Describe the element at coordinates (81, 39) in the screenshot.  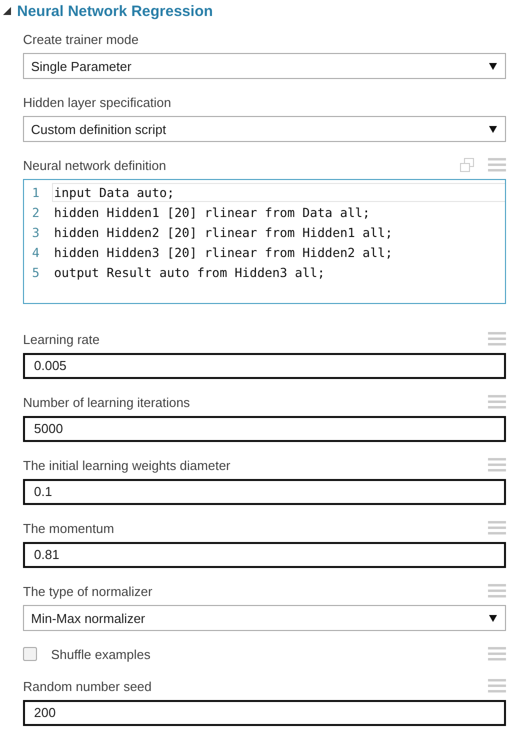
I see `field-label: Create trainer mode` at that location.